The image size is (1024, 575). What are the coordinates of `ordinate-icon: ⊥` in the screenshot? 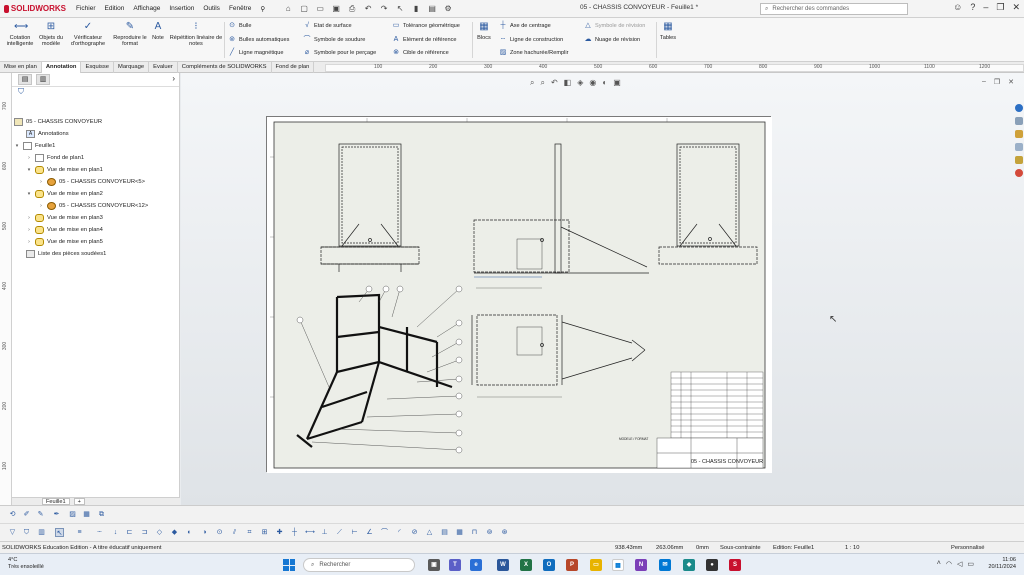 It's located at (324, 532).